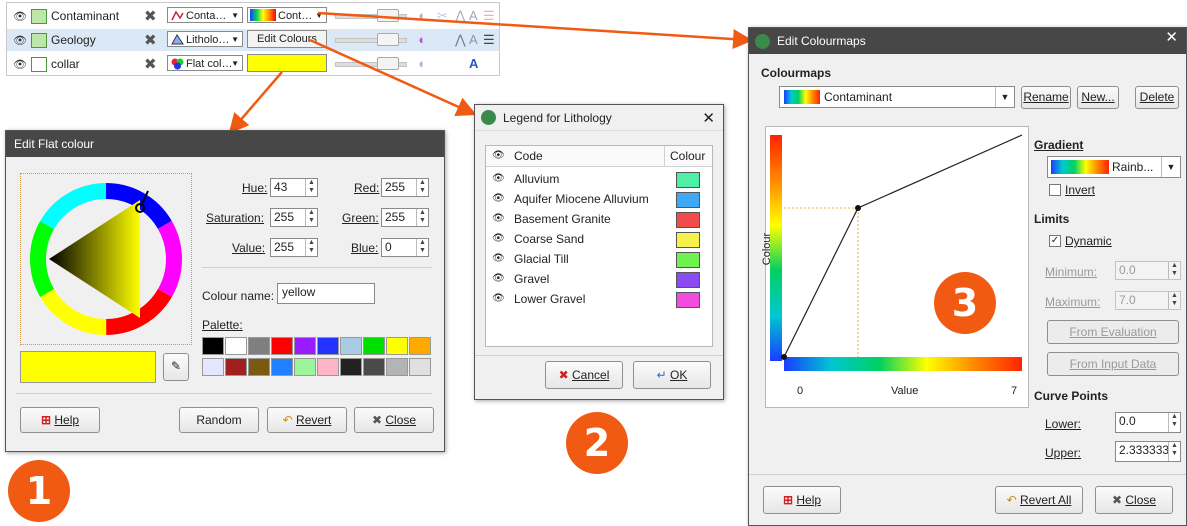  I want to click on random-button: Random, so click(219, 420).